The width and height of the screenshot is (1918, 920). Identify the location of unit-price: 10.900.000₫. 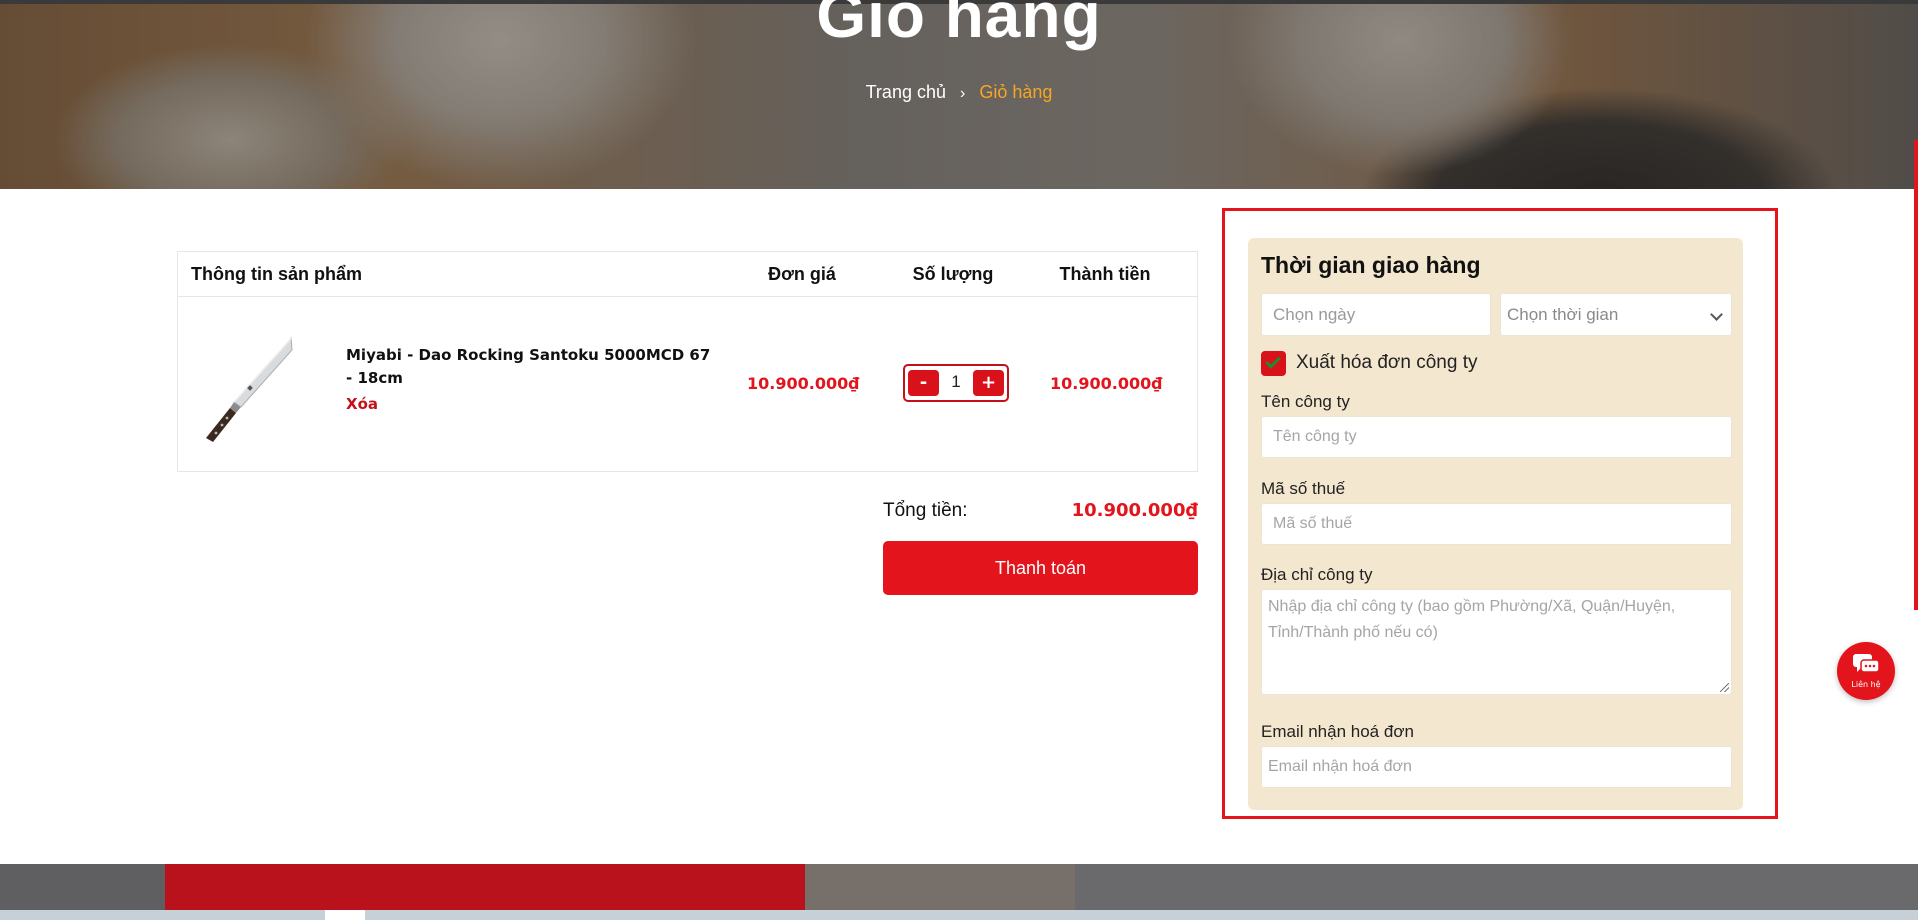
(803, 383).